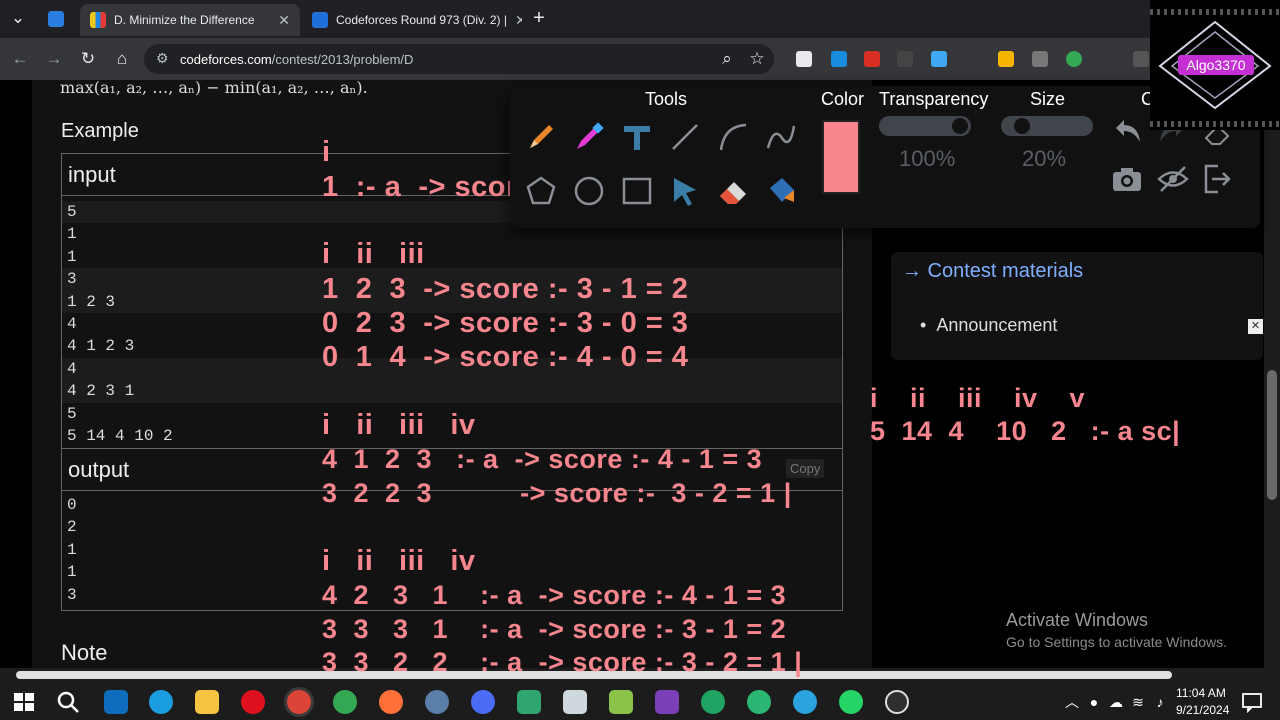 This screenshot has height=720, width=1280. What do you see at coordinates (56, 19) in the screenshot?
I see `pinned-tab-gem-icon` at bounding box center [56, 19].